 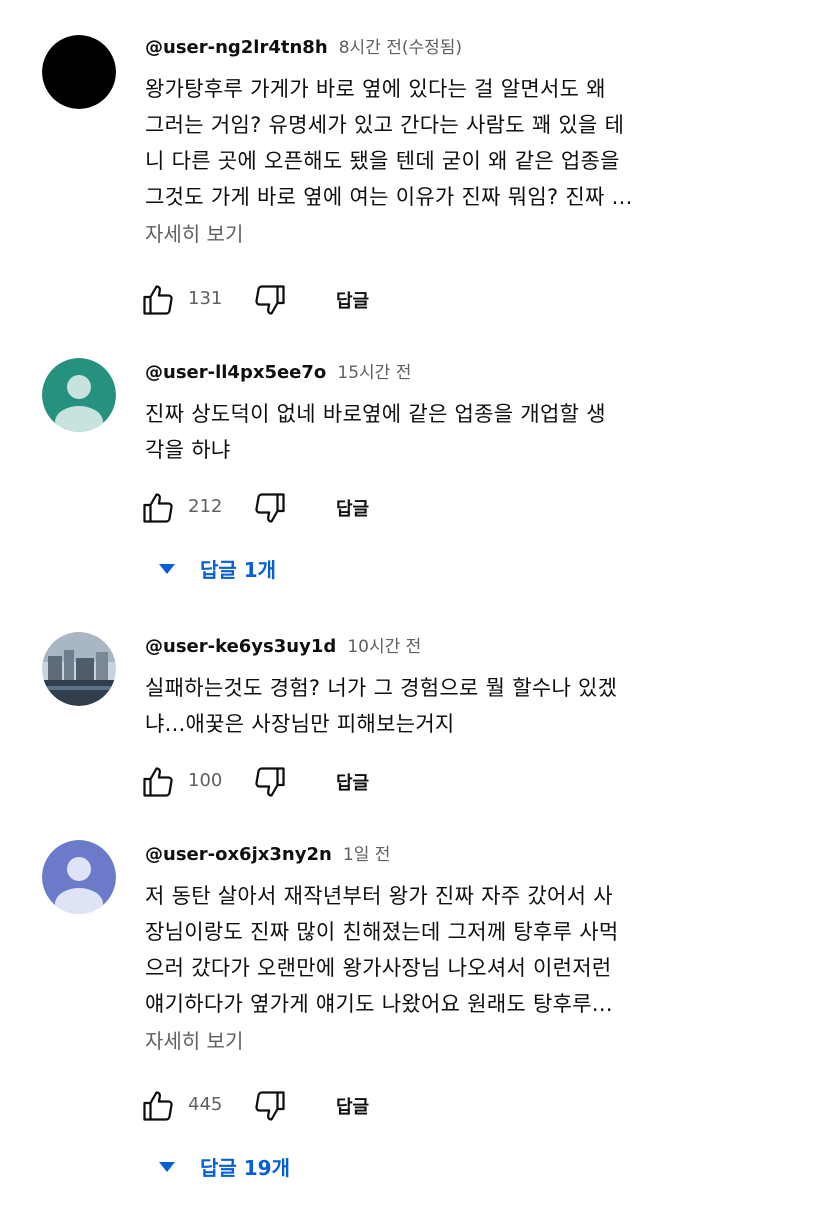 I want to click on comment-text: 진짜 상도덕이 없네 바로옆에 같은 업종을 개업할 생 각을 하냐, so click(x=375, y=432).